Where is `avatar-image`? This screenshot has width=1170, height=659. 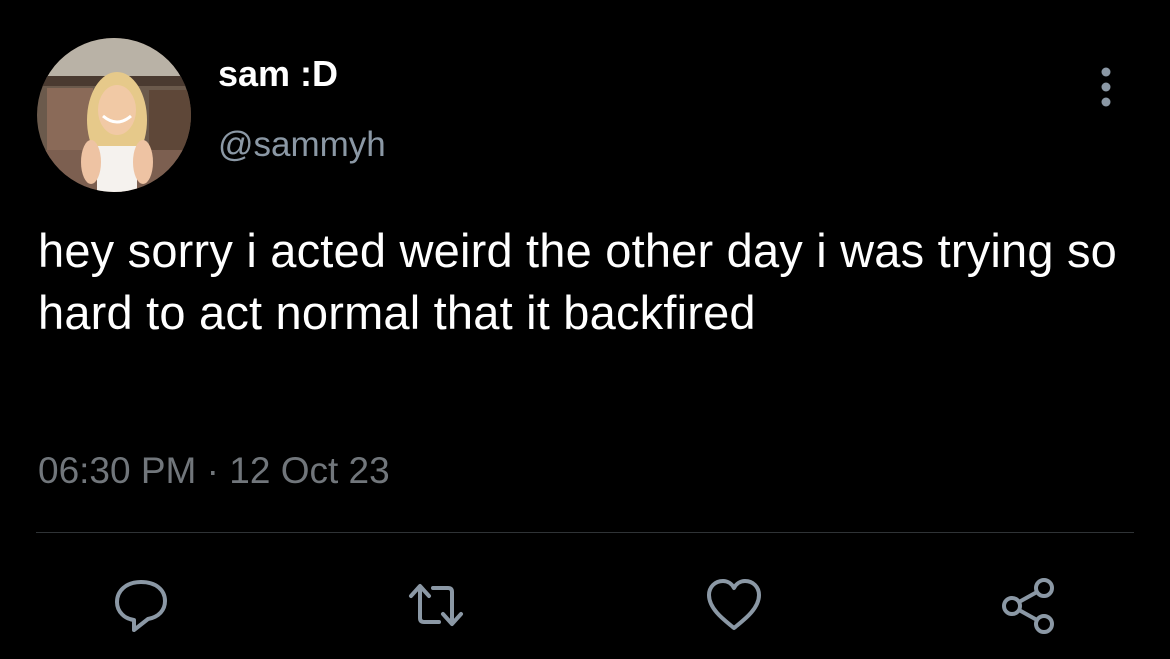 avatar-image is located at coordinates (114, 115).